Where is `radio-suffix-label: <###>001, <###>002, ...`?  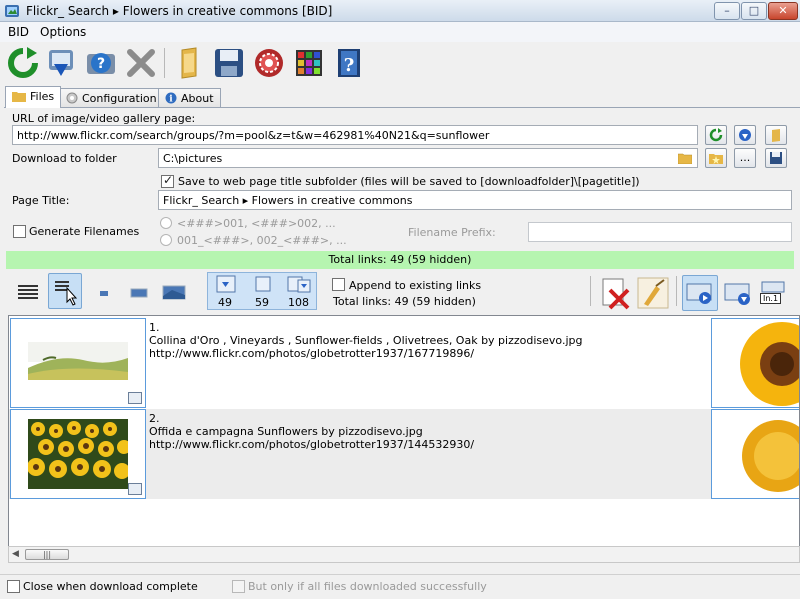 radio-suffix-label: <###>001, <###>002, ... is located at coordinates (256, 223).